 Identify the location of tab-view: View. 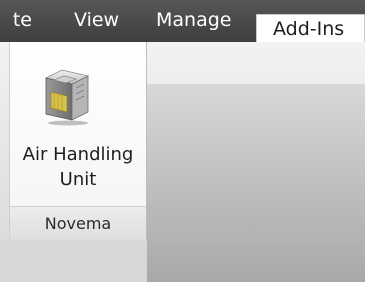
(96, 21).